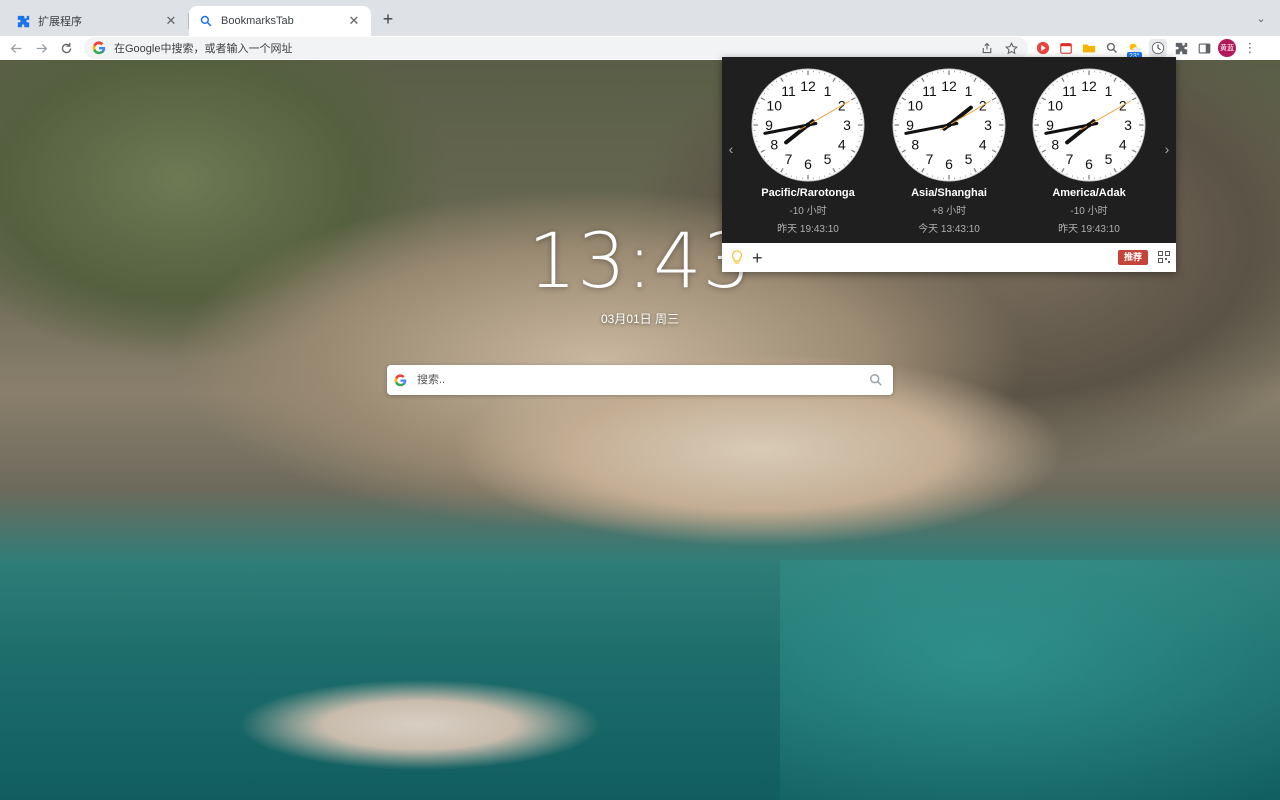 This screenshot has width=1280, height=800. What do you see at coordinates (731, 149) in the screenshot?
I see `prev-arrow-button: ‹` at bounding box center [731, 149].